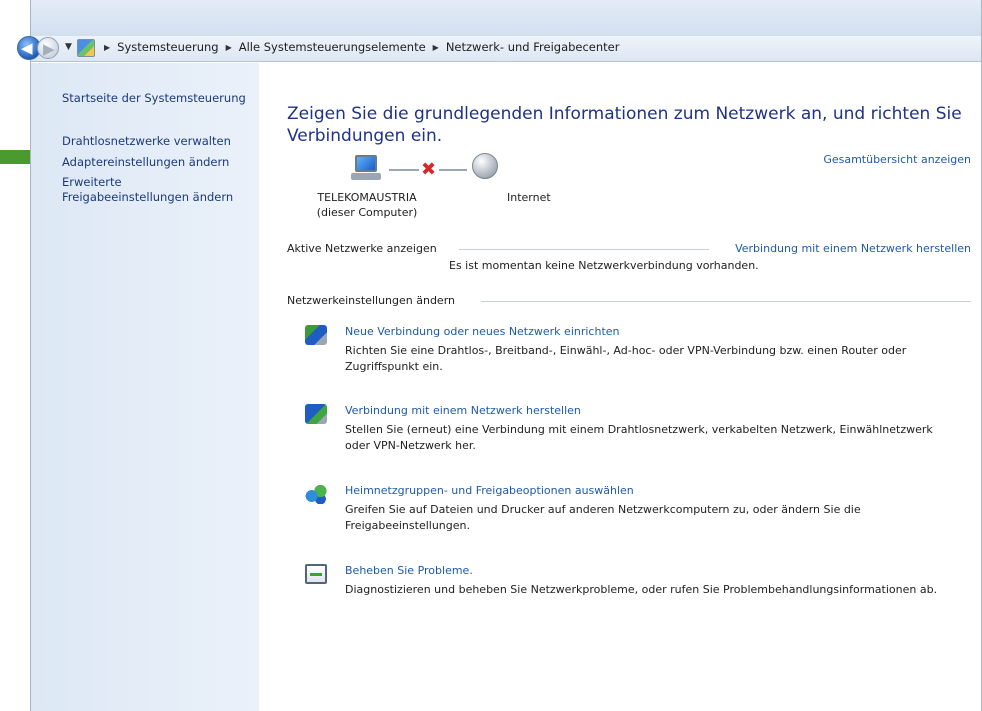  Describe the element at coordinates (897, 159) in the screenshot. I see `overview-link: Gesamtübersicht anzeigen` at that location.